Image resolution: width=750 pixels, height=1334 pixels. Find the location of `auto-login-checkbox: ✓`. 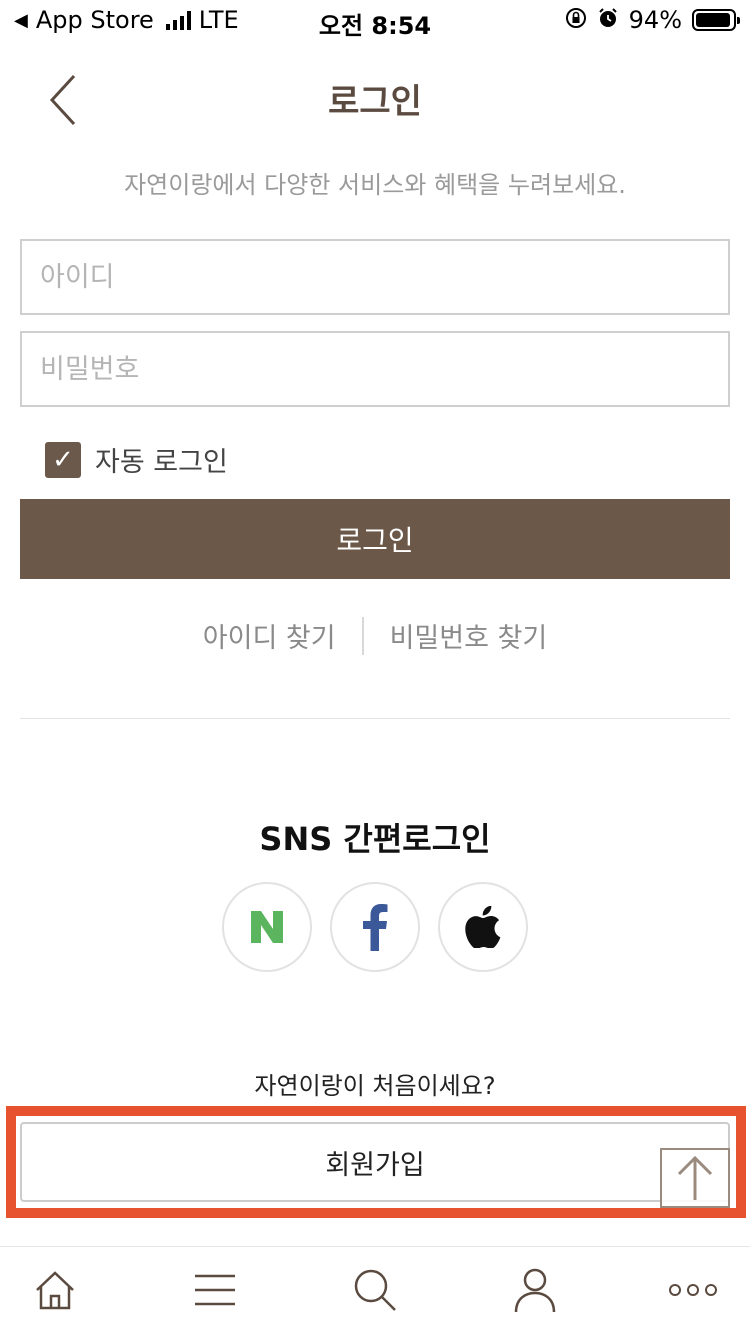

auto-login-checkbox: ✓ is located at coordinates (63, 459).